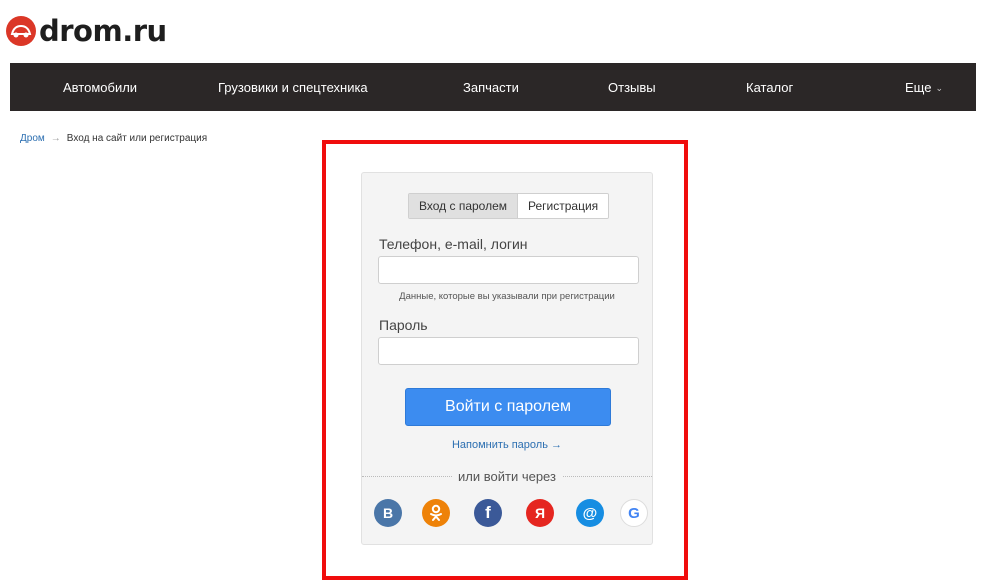 This screenshot has width=996, height=580. Describe the element at coordinates (590, 513) in the screenshot. I see `mailru-icon: @` at that location.